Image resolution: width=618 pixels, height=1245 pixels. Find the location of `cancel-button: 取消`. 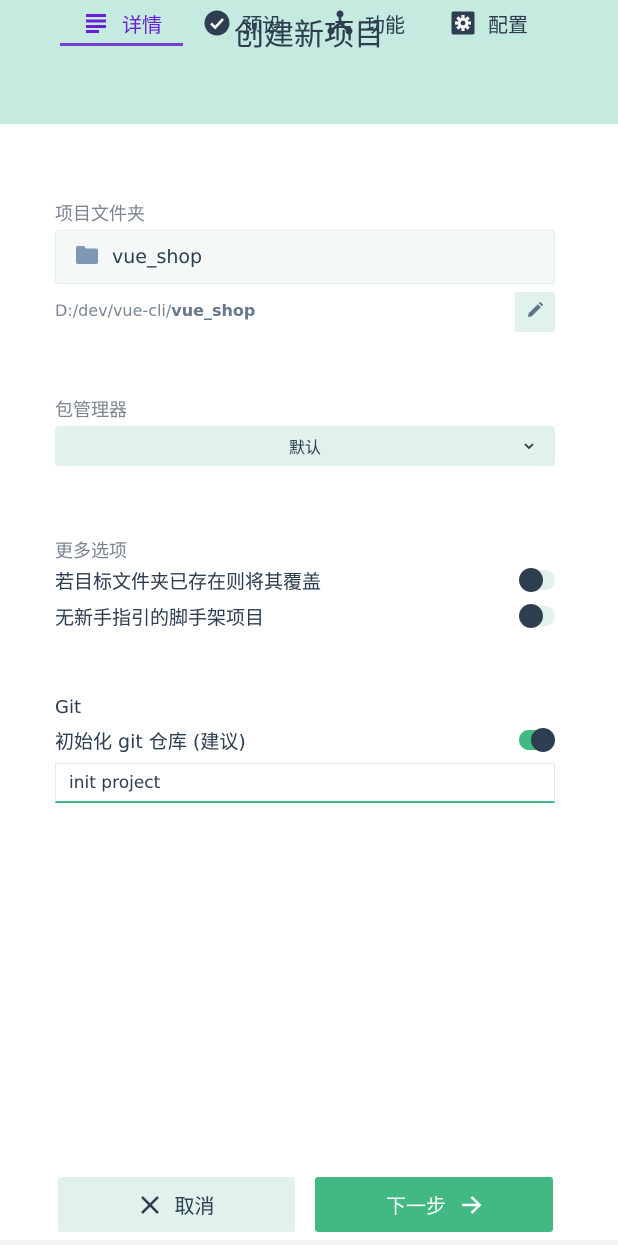

cancel-button: 取消 is located at coordinates (176, 1204).